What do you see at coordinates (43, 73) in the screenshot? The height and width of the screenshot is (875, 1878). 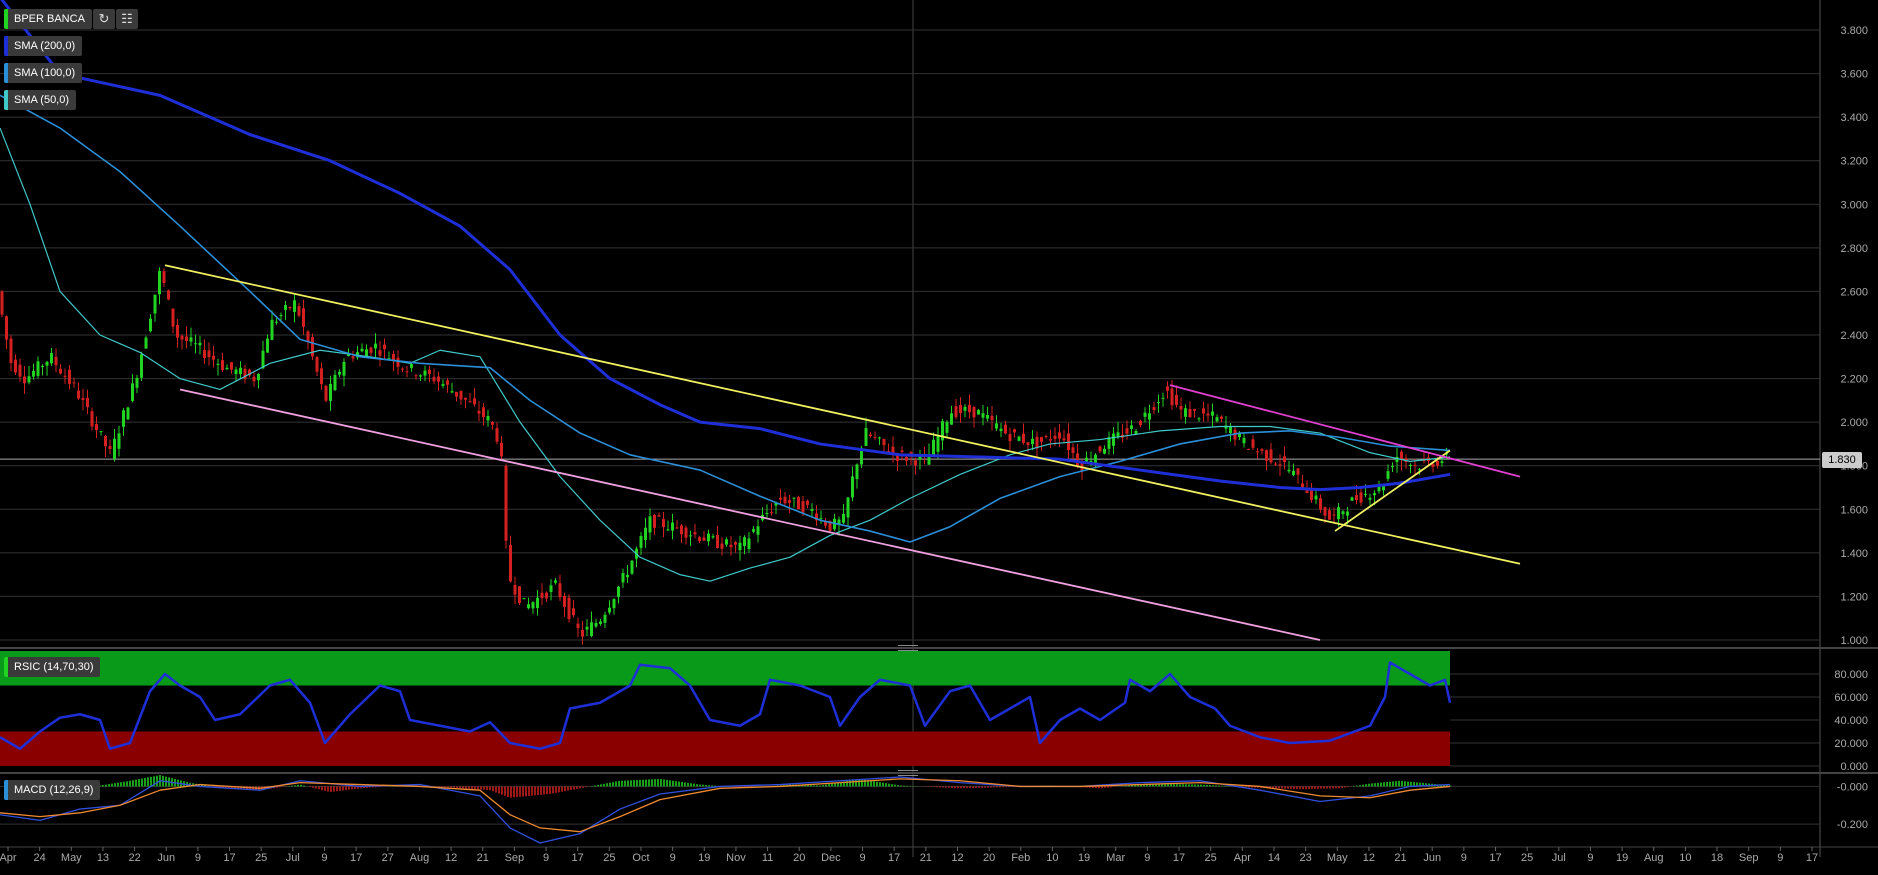 I see `sma100-tag: SMA (100,0)` at bounding box center [43, 73].